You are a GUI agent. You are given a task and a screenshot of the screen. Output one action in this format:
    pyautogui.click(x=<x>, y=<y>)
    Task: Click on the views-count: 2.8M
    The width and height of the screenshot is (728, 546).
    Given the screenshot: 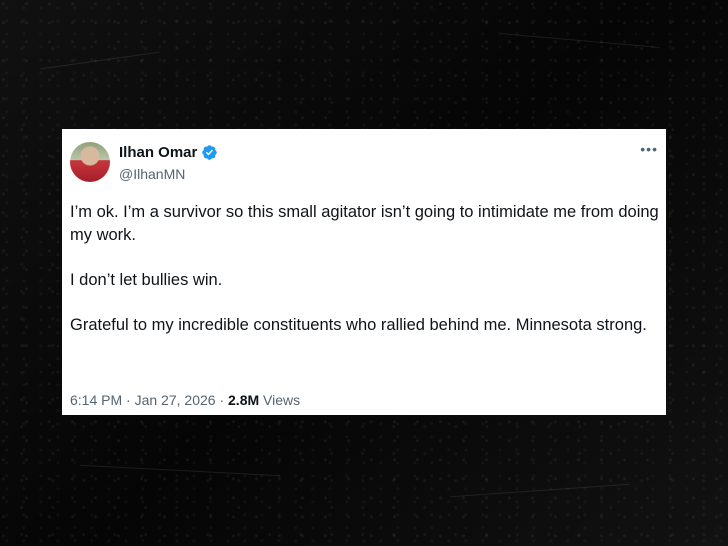 What is the action you would take?
    pyautogui.click(x=244, y=400)
    